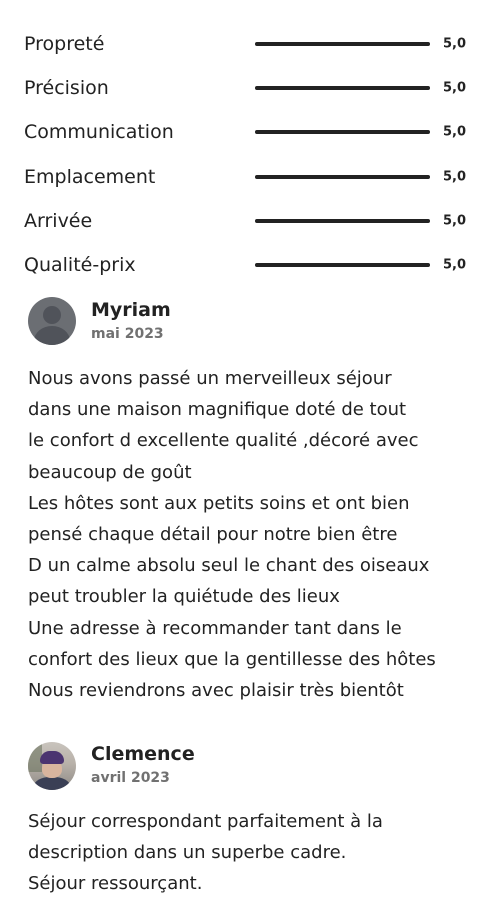 Image resolution: width=477 pixels, height=900 pixels. I want to click on rating-label: Précision, so click(66, 88).